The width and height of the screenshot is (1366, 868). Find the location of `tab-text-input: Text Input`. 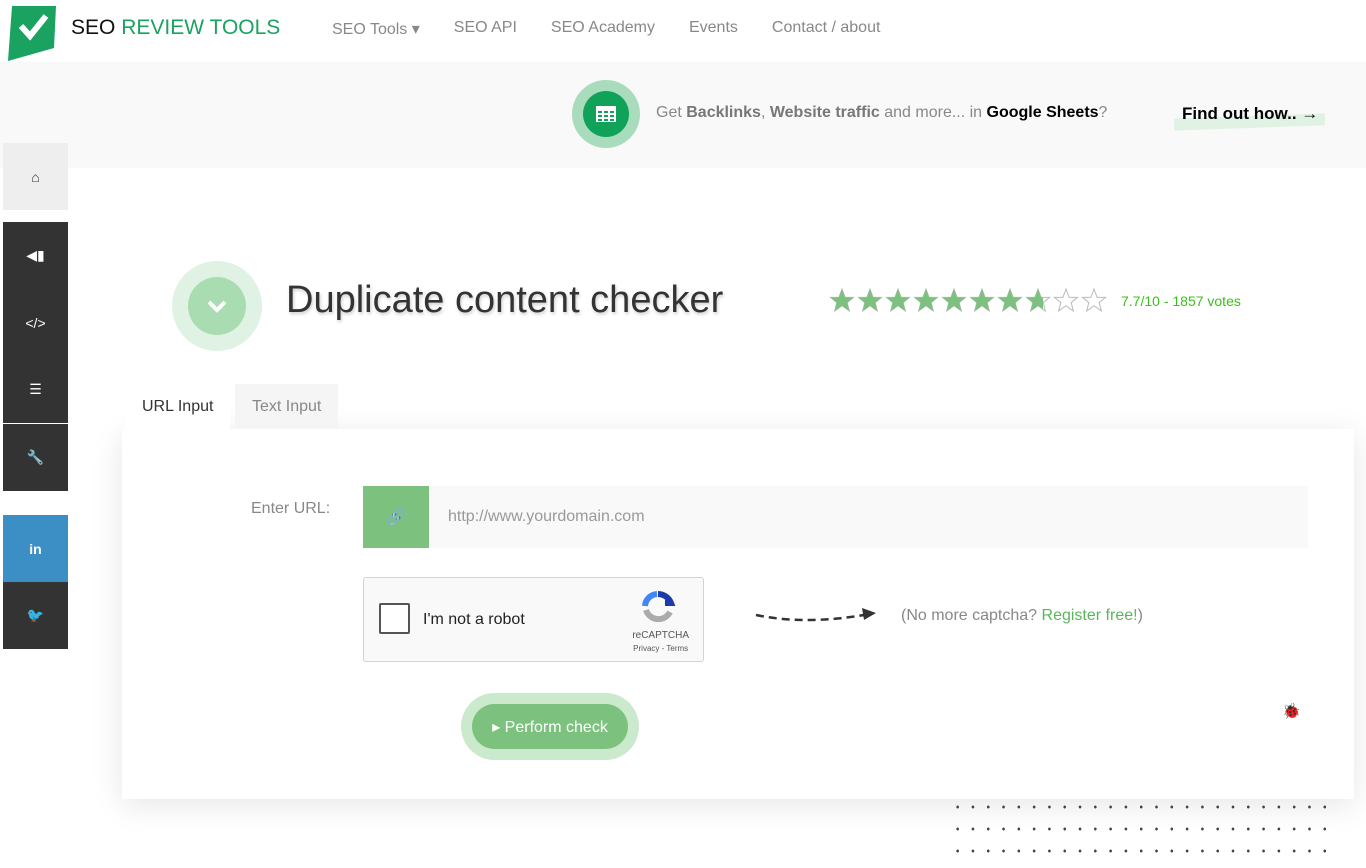

tab-text-input: Text Input is located at coordinates (287, 406).